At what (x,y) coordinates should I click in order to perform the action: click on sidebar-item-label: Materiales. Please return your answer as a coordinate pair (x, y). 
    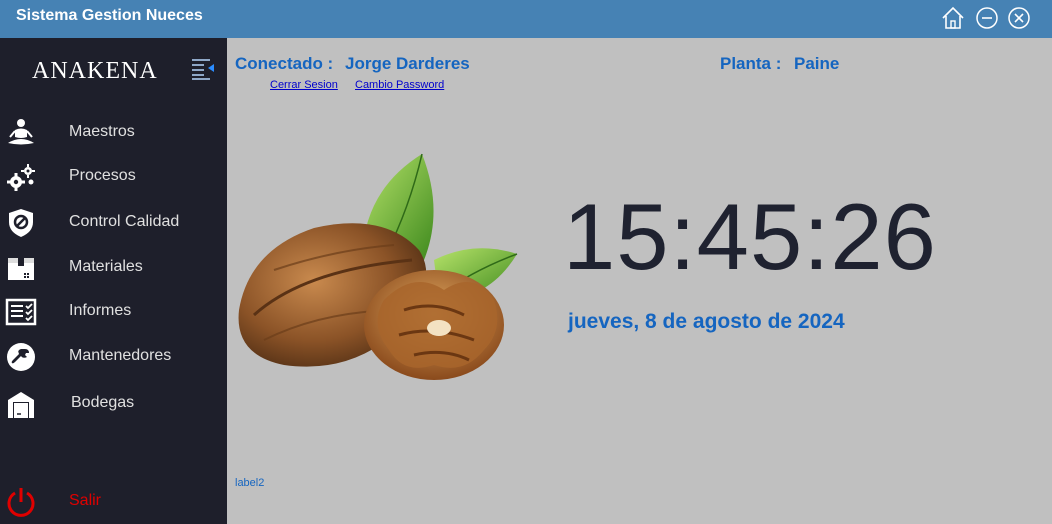
    Looking at the image, I should click on (106, 266).